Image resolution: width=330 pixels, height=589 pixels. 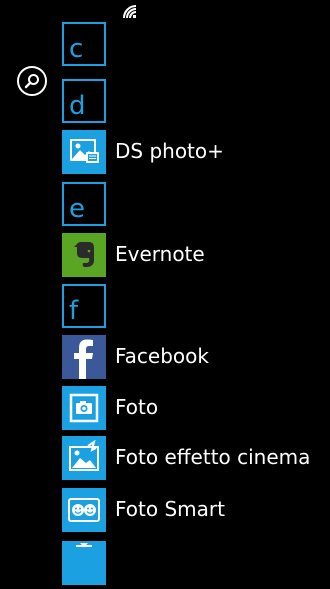 I want to click on facebook-icon, so click(x=84, y=357).